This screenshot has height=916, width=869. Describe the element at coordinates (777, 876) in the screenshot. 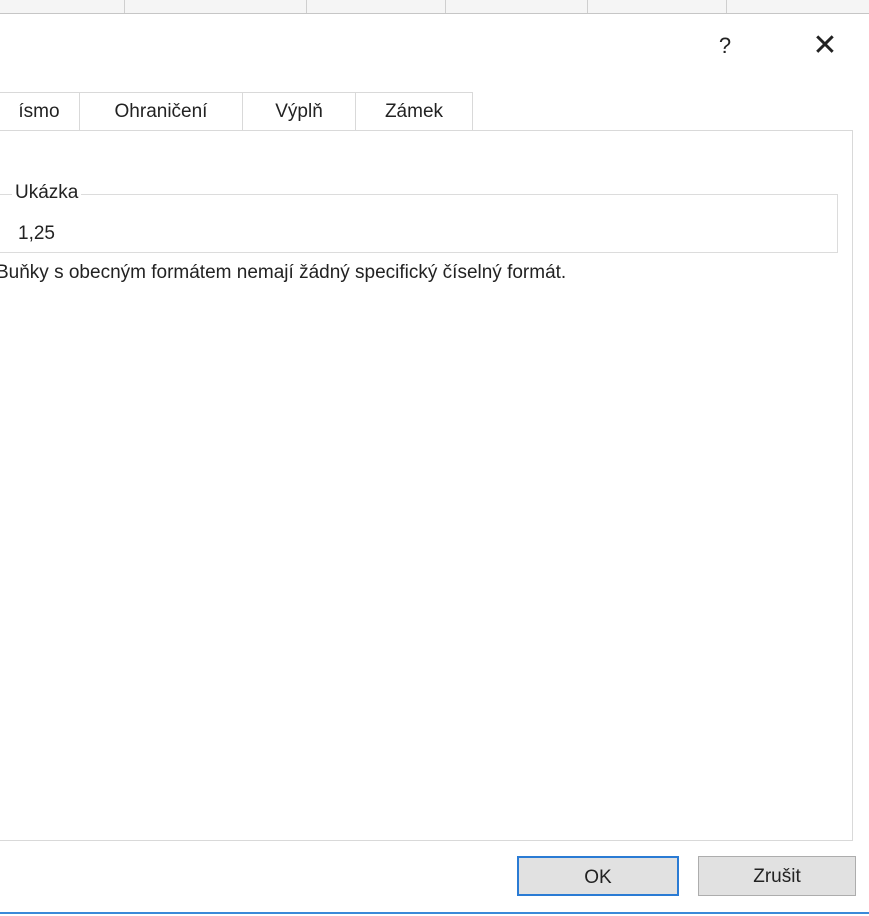

I see `cancel-button: Zrušit` at that location.